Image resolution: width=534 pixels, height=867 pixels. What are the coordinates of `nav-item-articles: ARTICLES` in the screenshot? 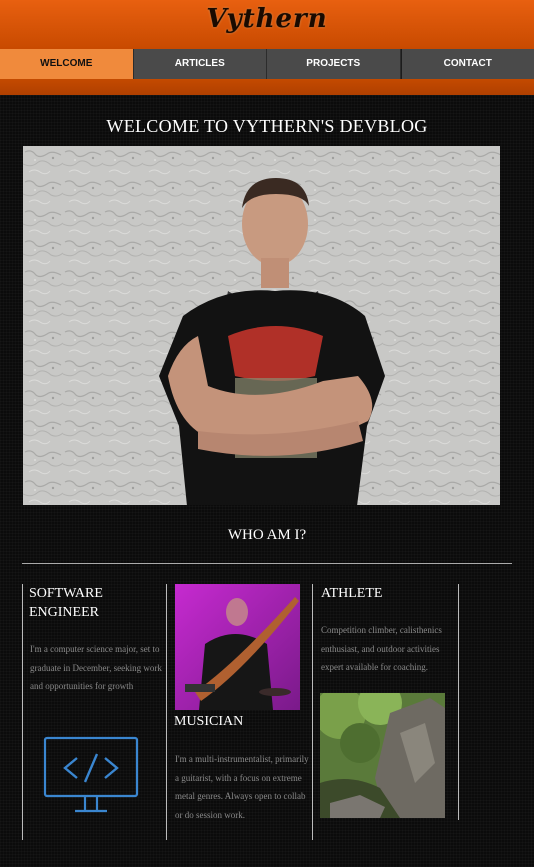 It's located at (200, 64).